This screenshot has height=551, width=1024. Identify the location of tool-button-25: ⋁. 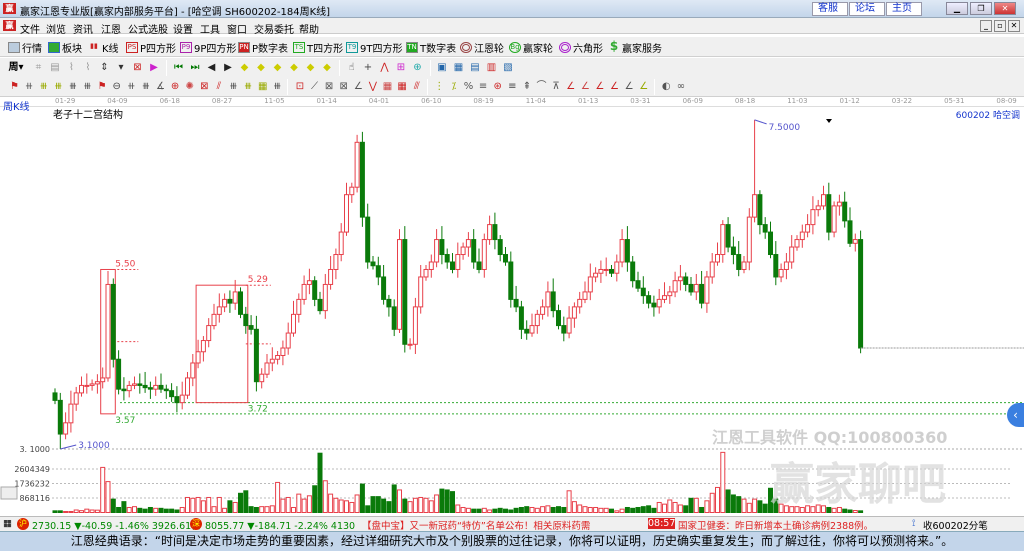
(372, 86).